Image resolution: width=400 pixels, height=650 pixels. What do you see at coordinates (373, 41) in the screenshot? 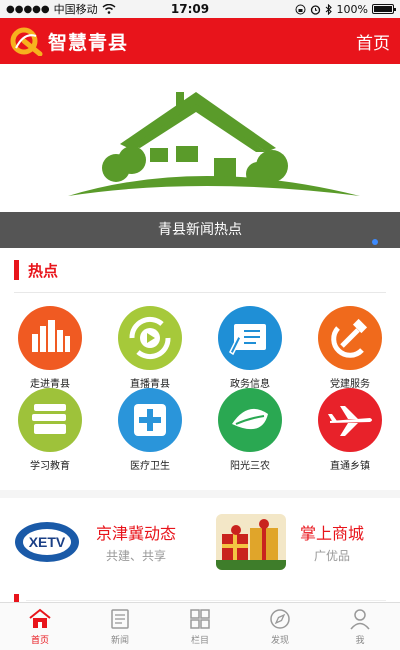
I see `home-link: 首页` at bounding box center [373, 41].